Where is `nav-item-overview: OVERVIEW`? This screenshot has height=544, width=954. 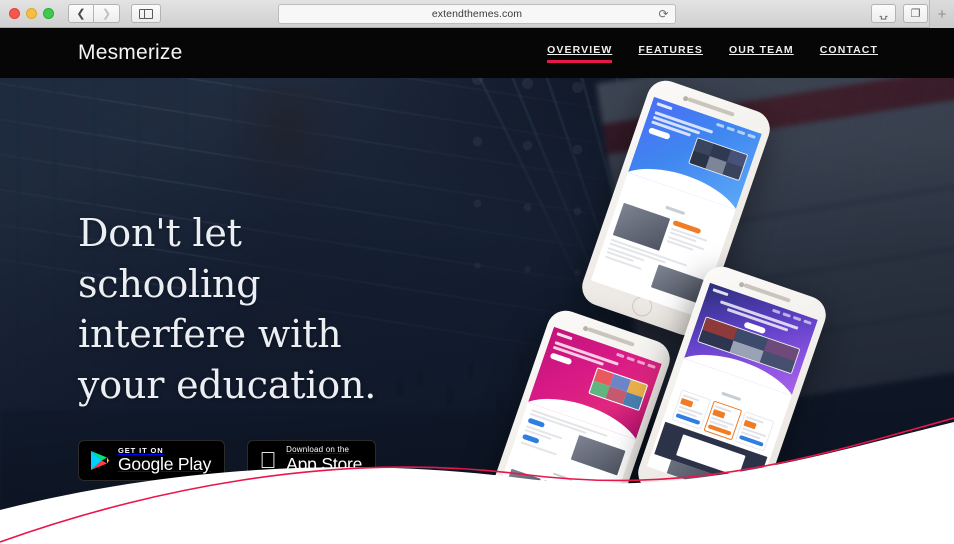
nav-item-overview: OVERVIEW is located at coordinates (580, 53).